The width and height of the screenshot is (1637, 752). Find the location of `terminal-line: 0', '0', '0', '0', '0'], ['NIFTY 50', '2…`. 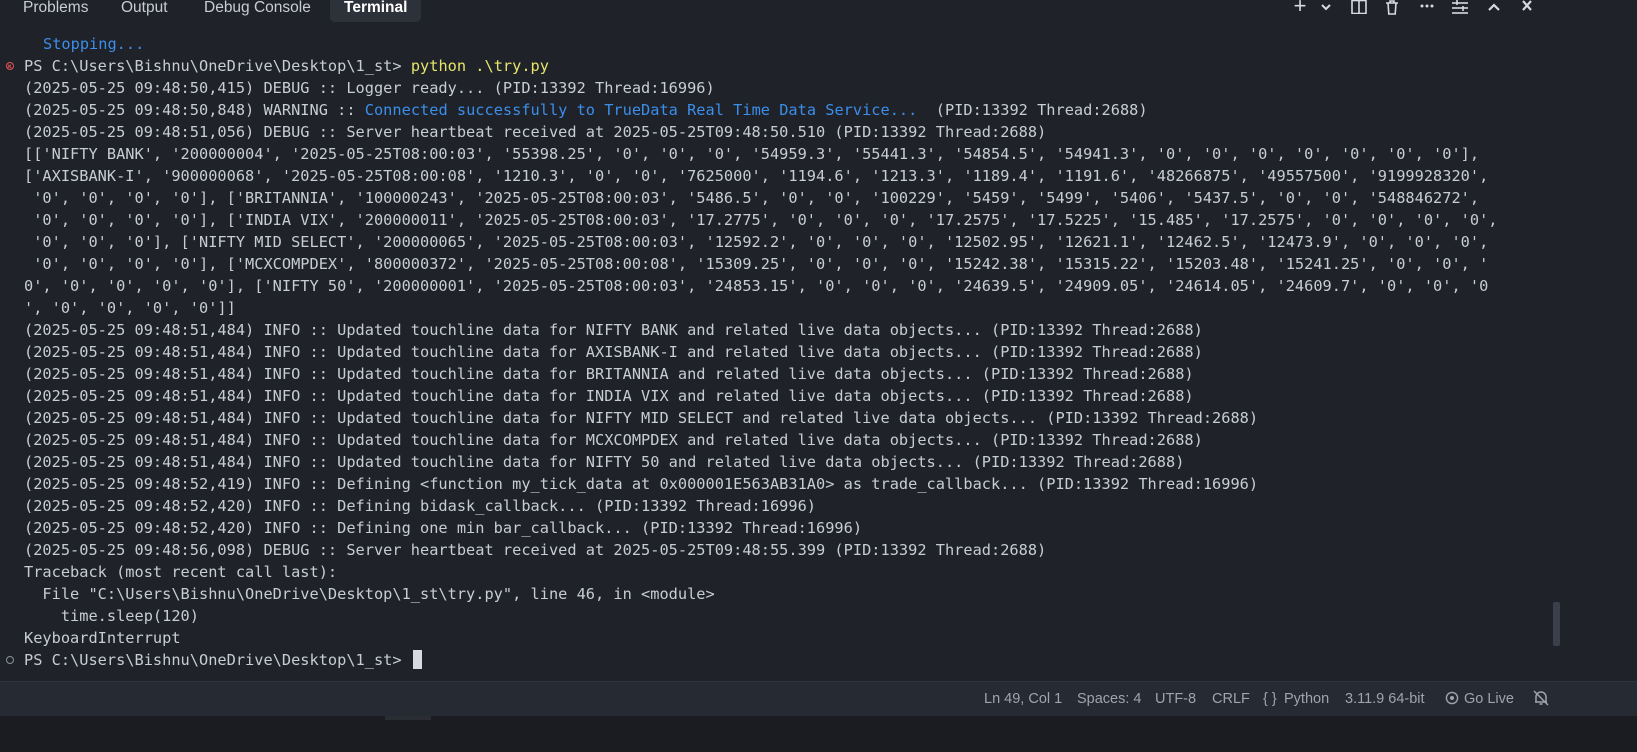

terminal-line: 0', '0', '0', '0', '0'], ['NIFTY 50', '2… is located at coordinates (756, 286).